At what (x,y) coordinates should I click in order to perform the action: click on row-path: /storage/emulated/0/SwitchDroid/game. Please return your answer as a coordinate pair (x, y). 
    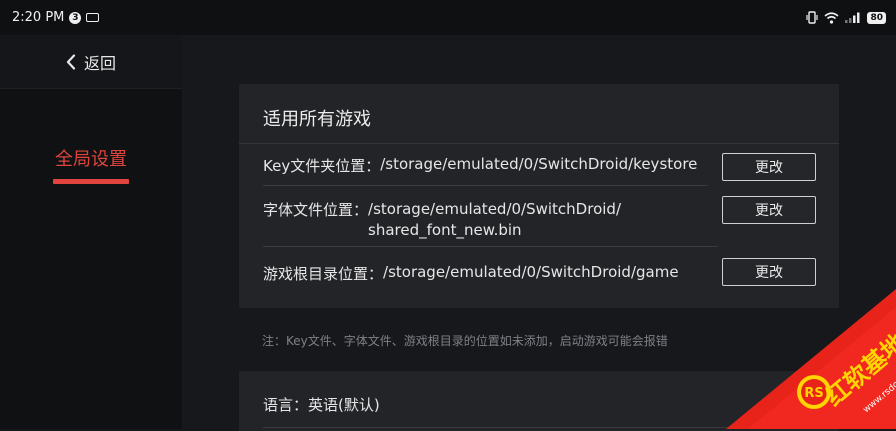
    Looking at the image, I should click on (531, 272).